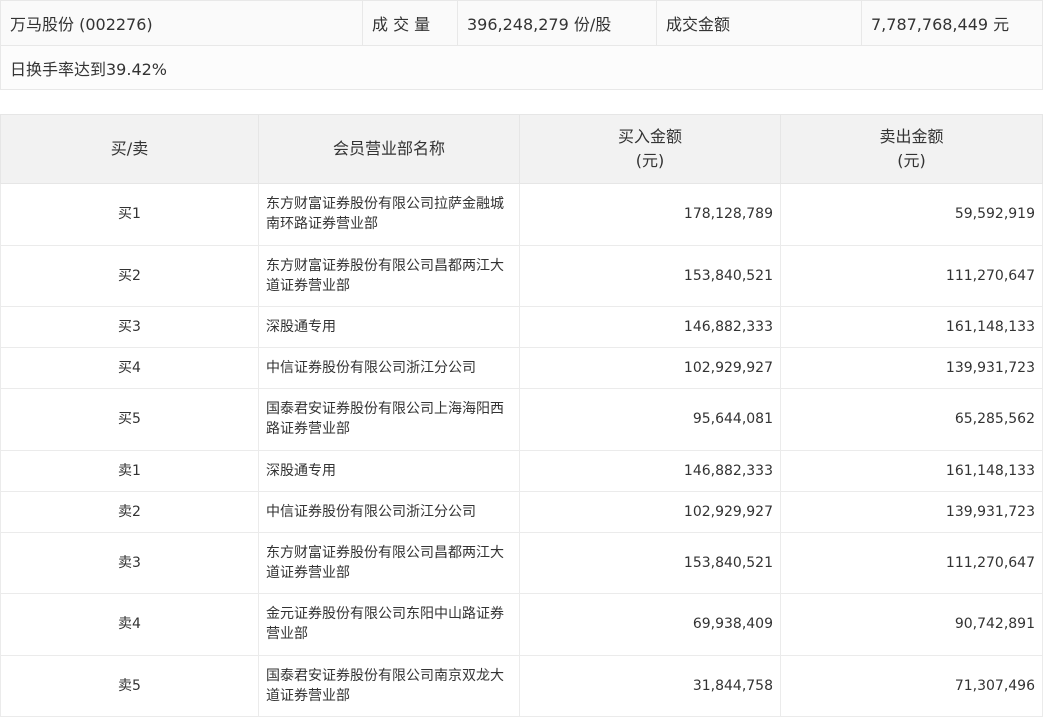 The width and height of the screenshot is (1047, 718). I want to click on table-row: 卖1 深股通专用 146,882,333 161,148,133, so click(521, 470).